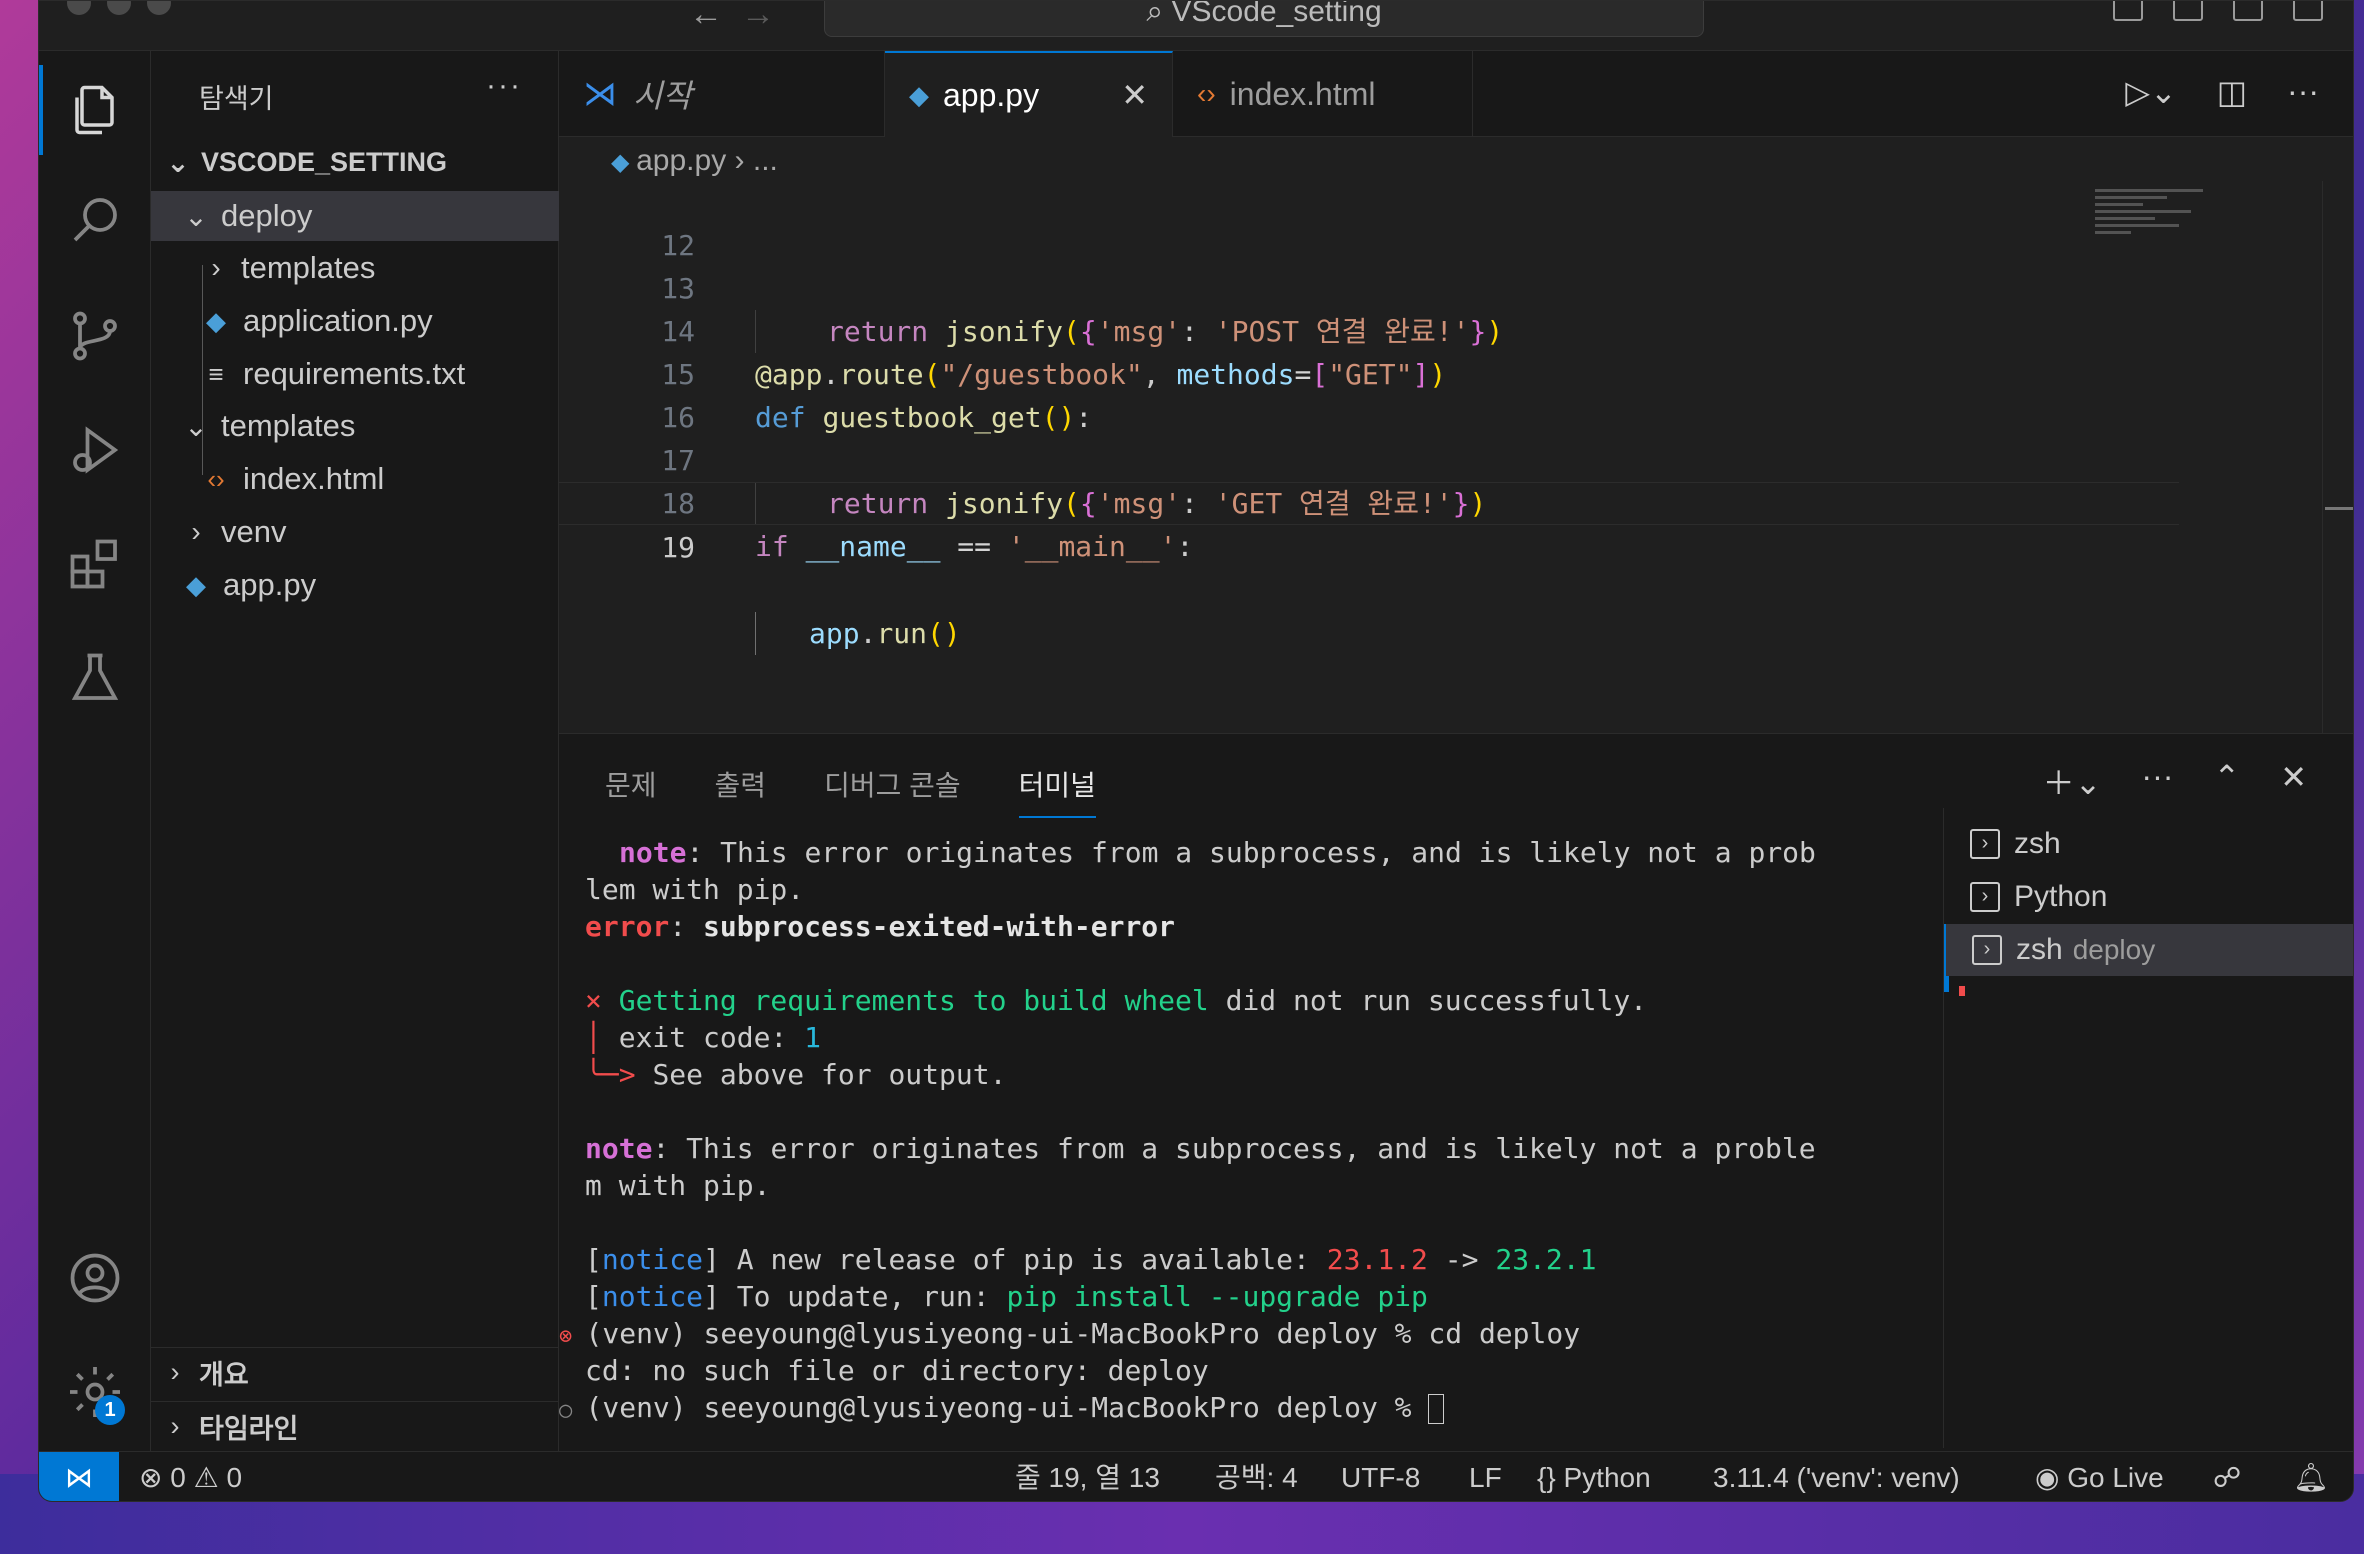  Describe the element at coordinates (2099, 1476) in the screenshot. I see `go-live: ◉ Go Live` at that location.